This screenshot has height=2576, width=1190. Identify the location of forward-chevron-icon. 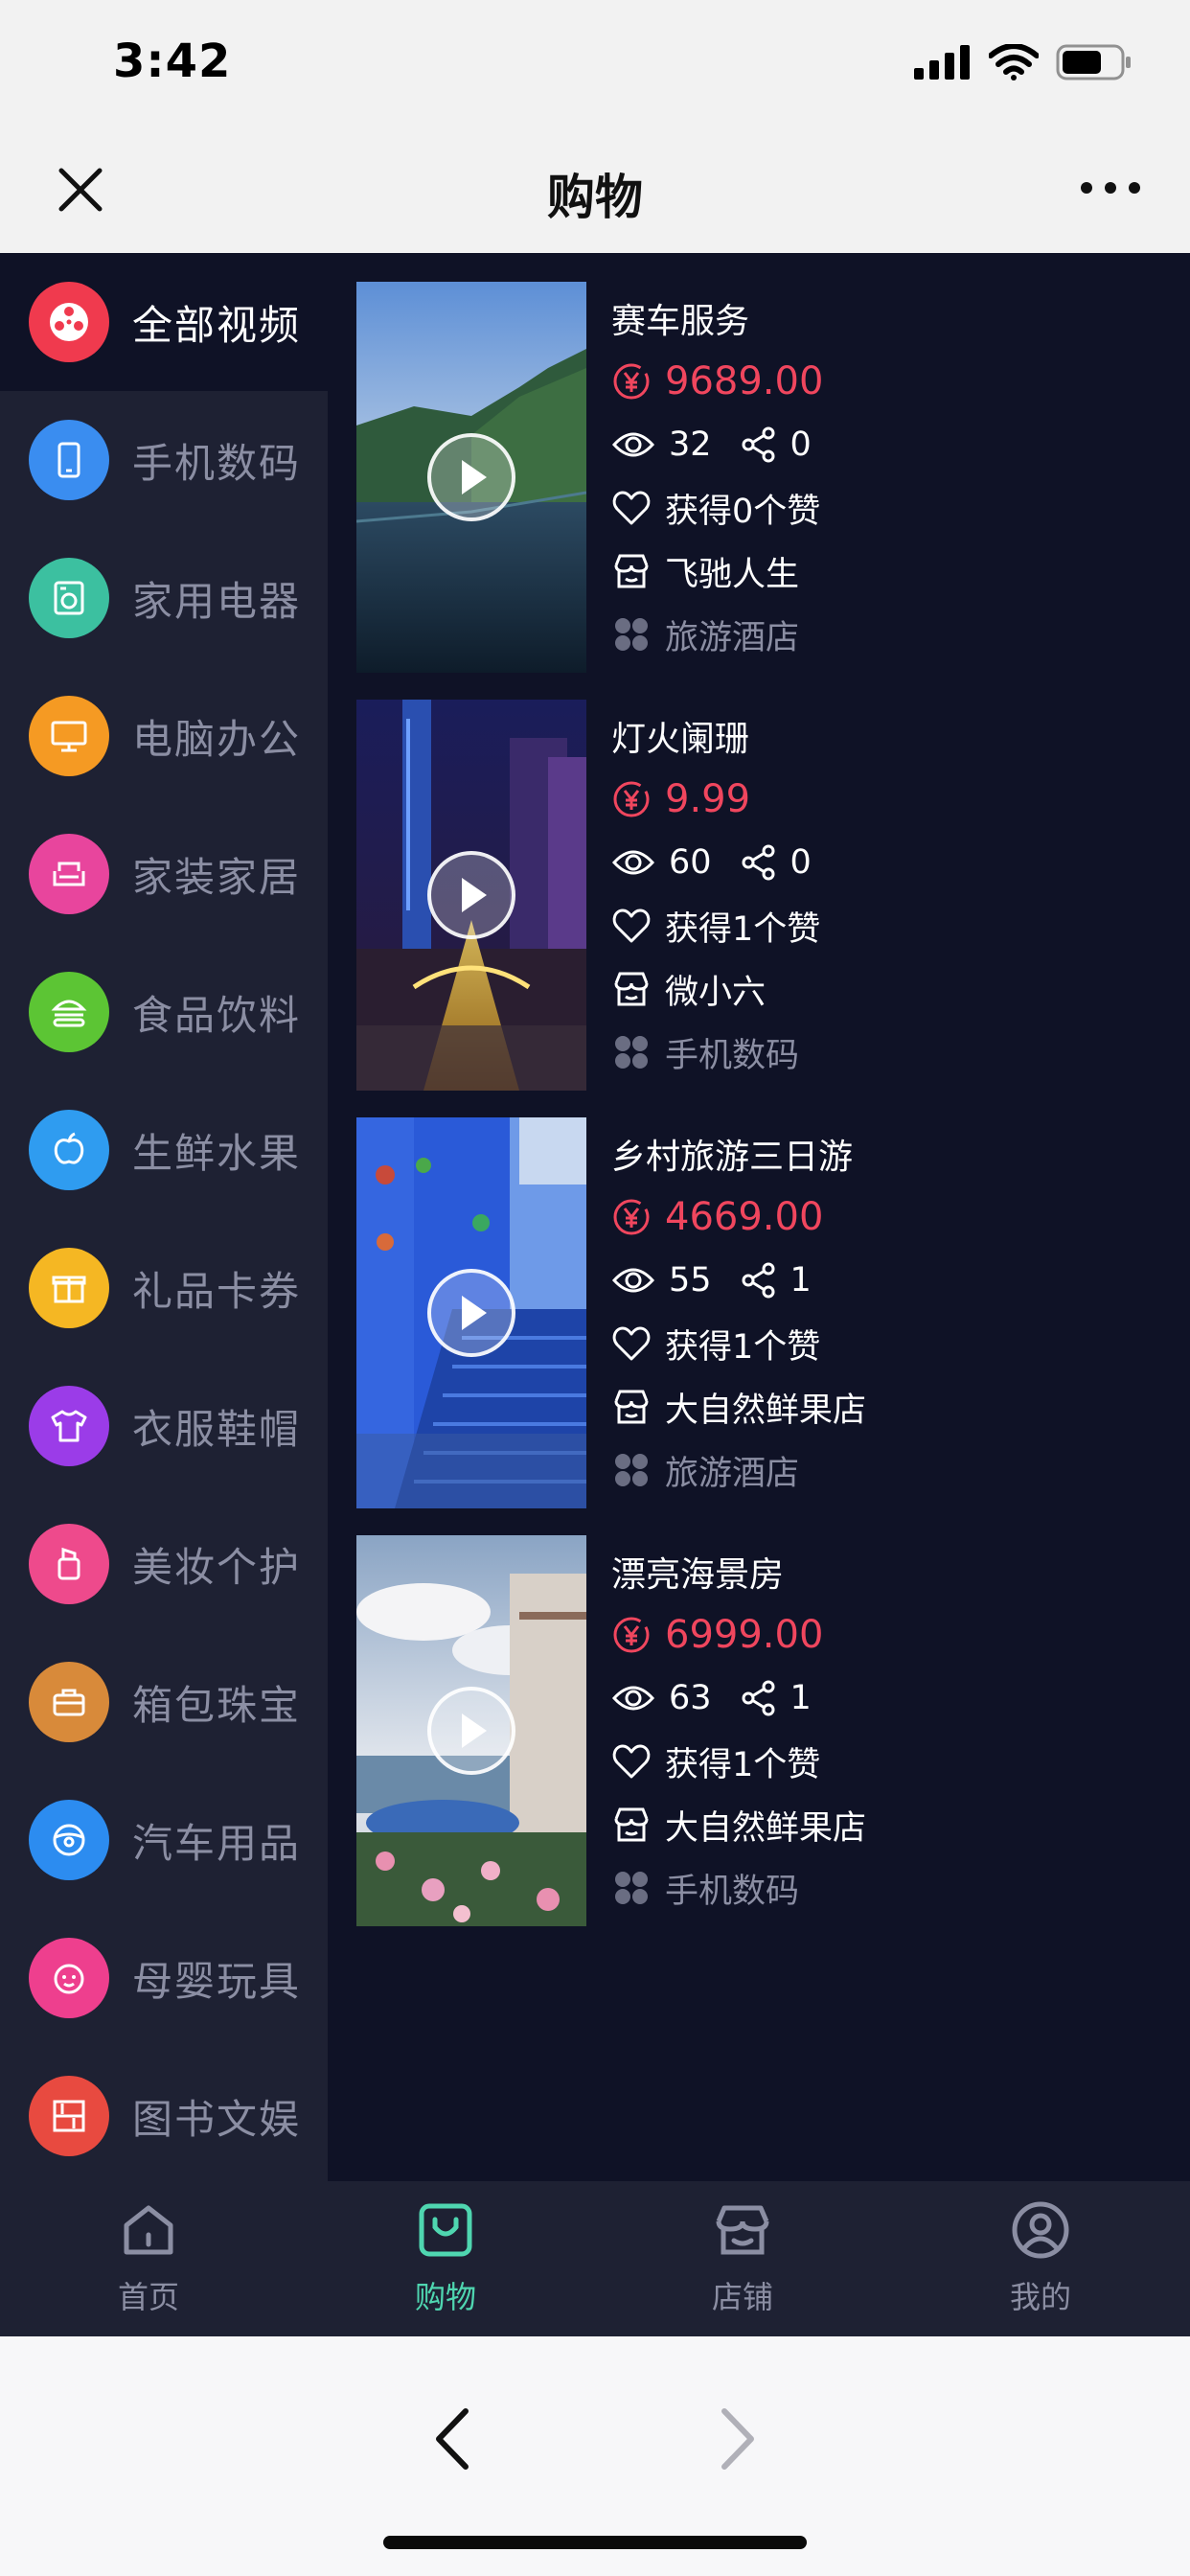
(737, 2439).